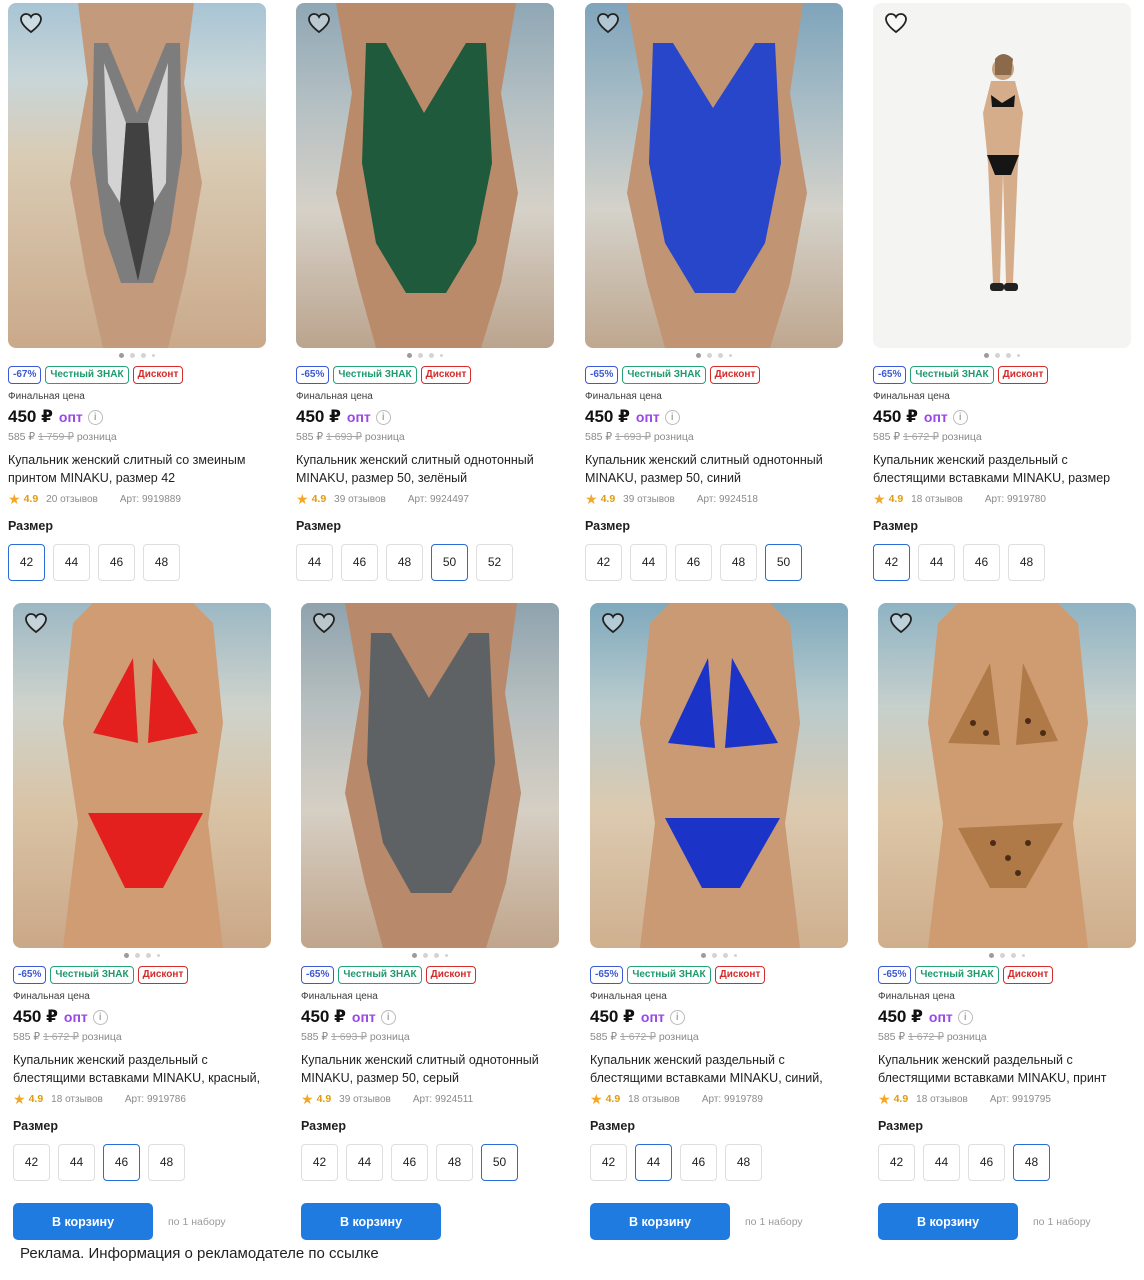 The height and width of the screenshot is (1280, 1144). I want to click on swimsuit-photo-red-bikini, so click(143, 775).